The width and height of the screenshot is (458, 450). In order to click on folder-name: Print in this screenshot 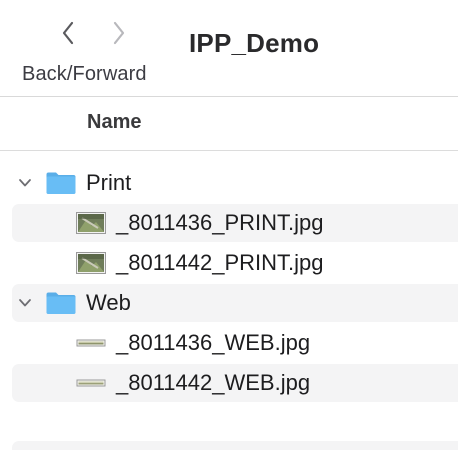, I will do `click(109, 182)`.